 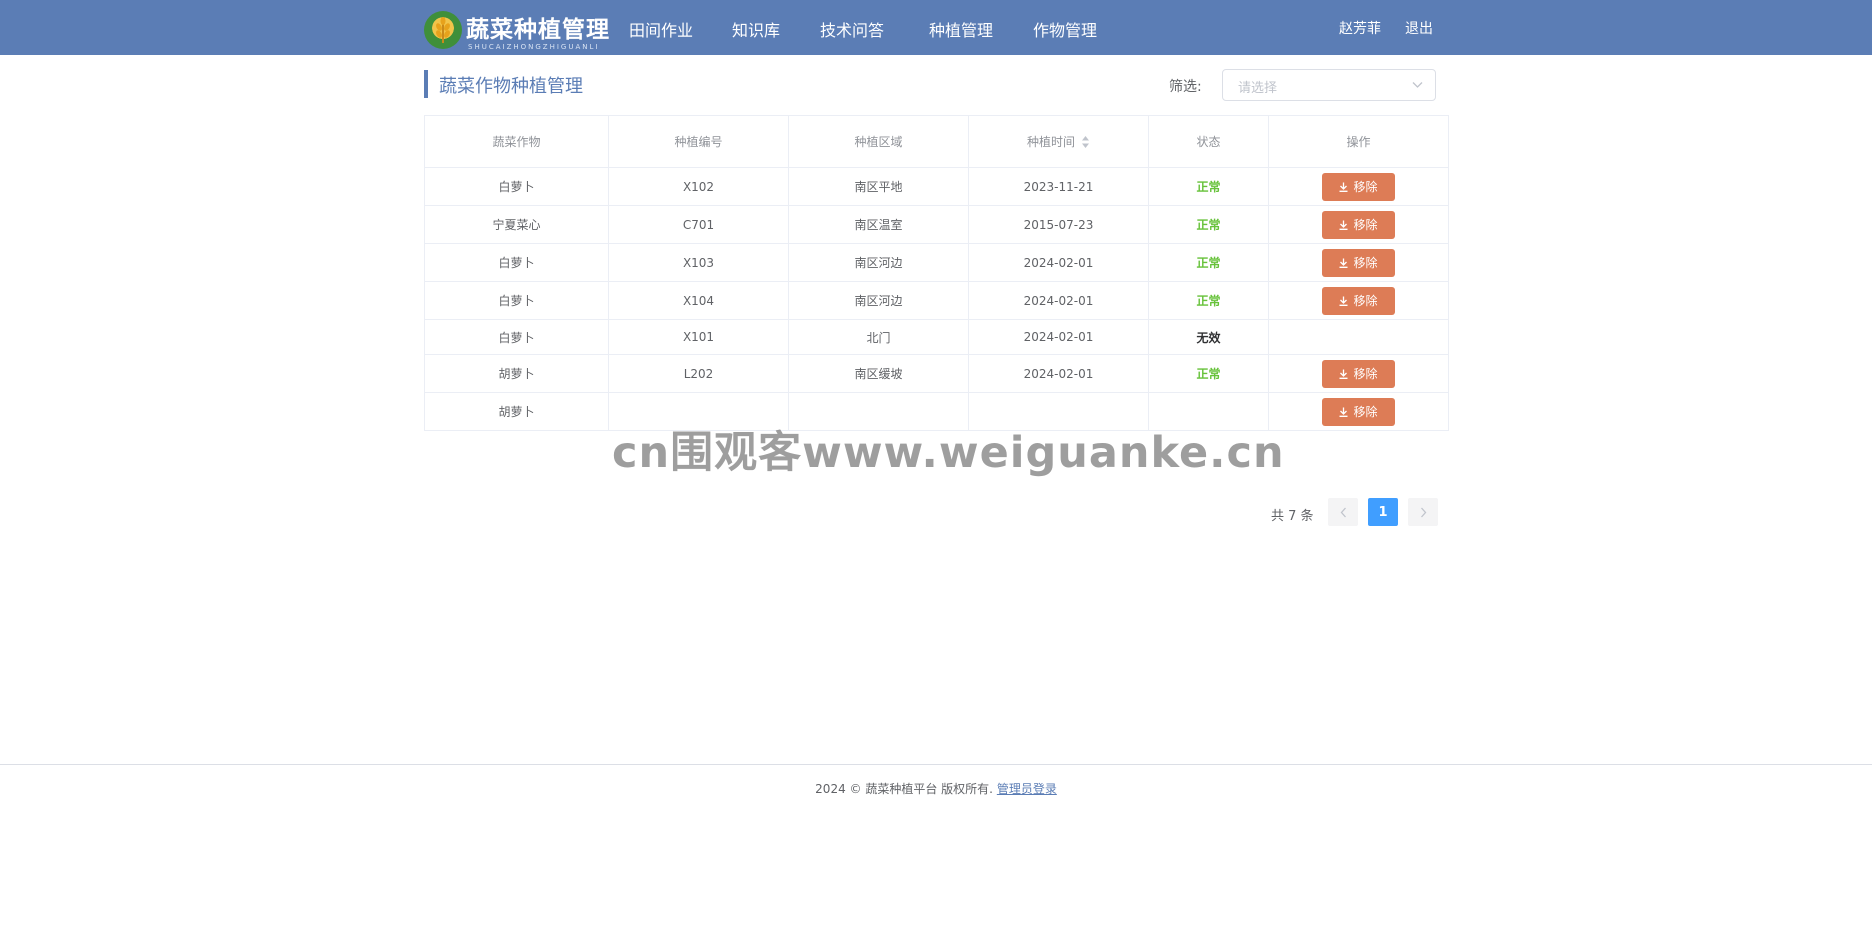 I want to click on brand-logo: 蔬菜种植管理 SHUCAIZHONGZHIGUANLI, so click(x=516, y=29).